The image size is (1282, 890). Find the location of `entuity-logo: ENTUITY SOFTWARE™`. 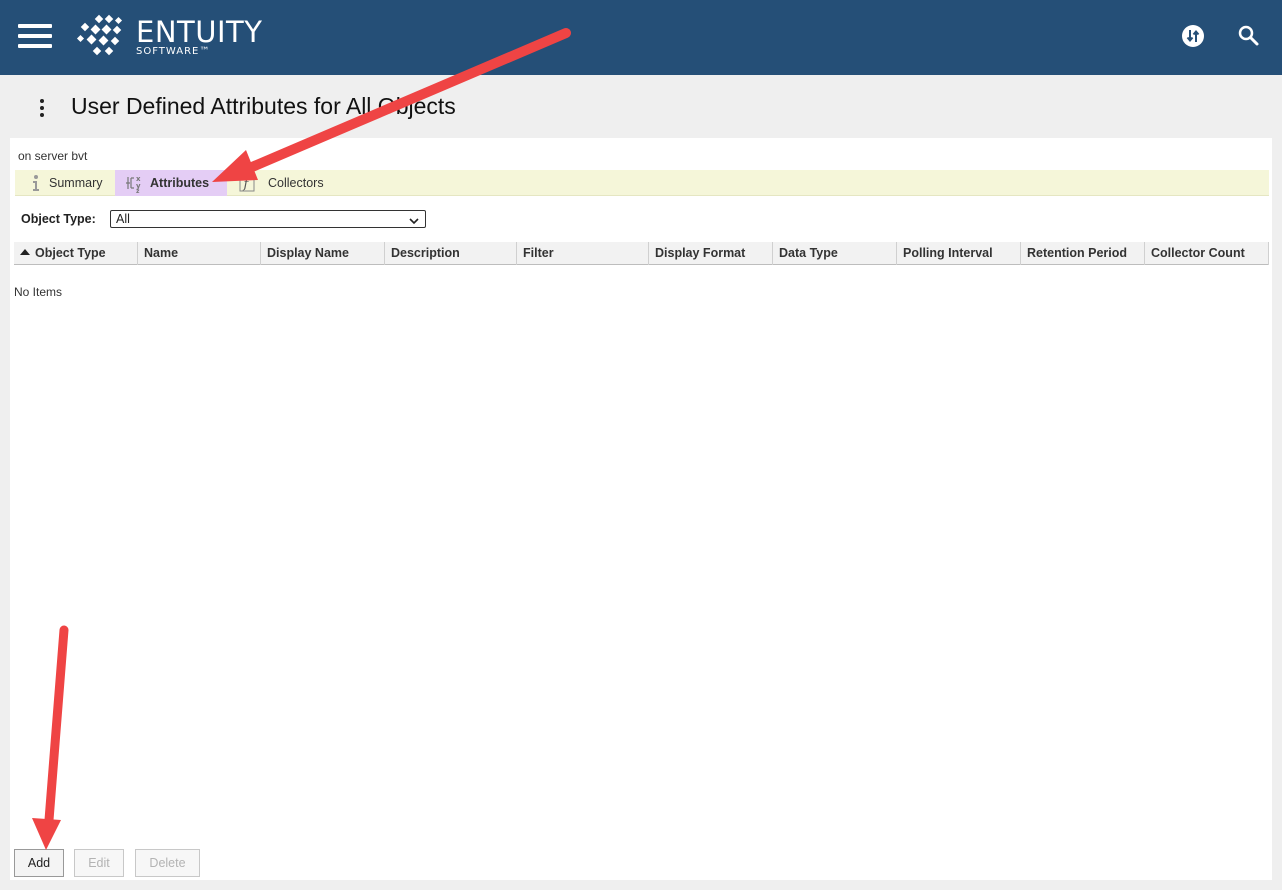

entuity-logo: ENTUITY SOFTWARE™ is located at coordinates (171, 37).